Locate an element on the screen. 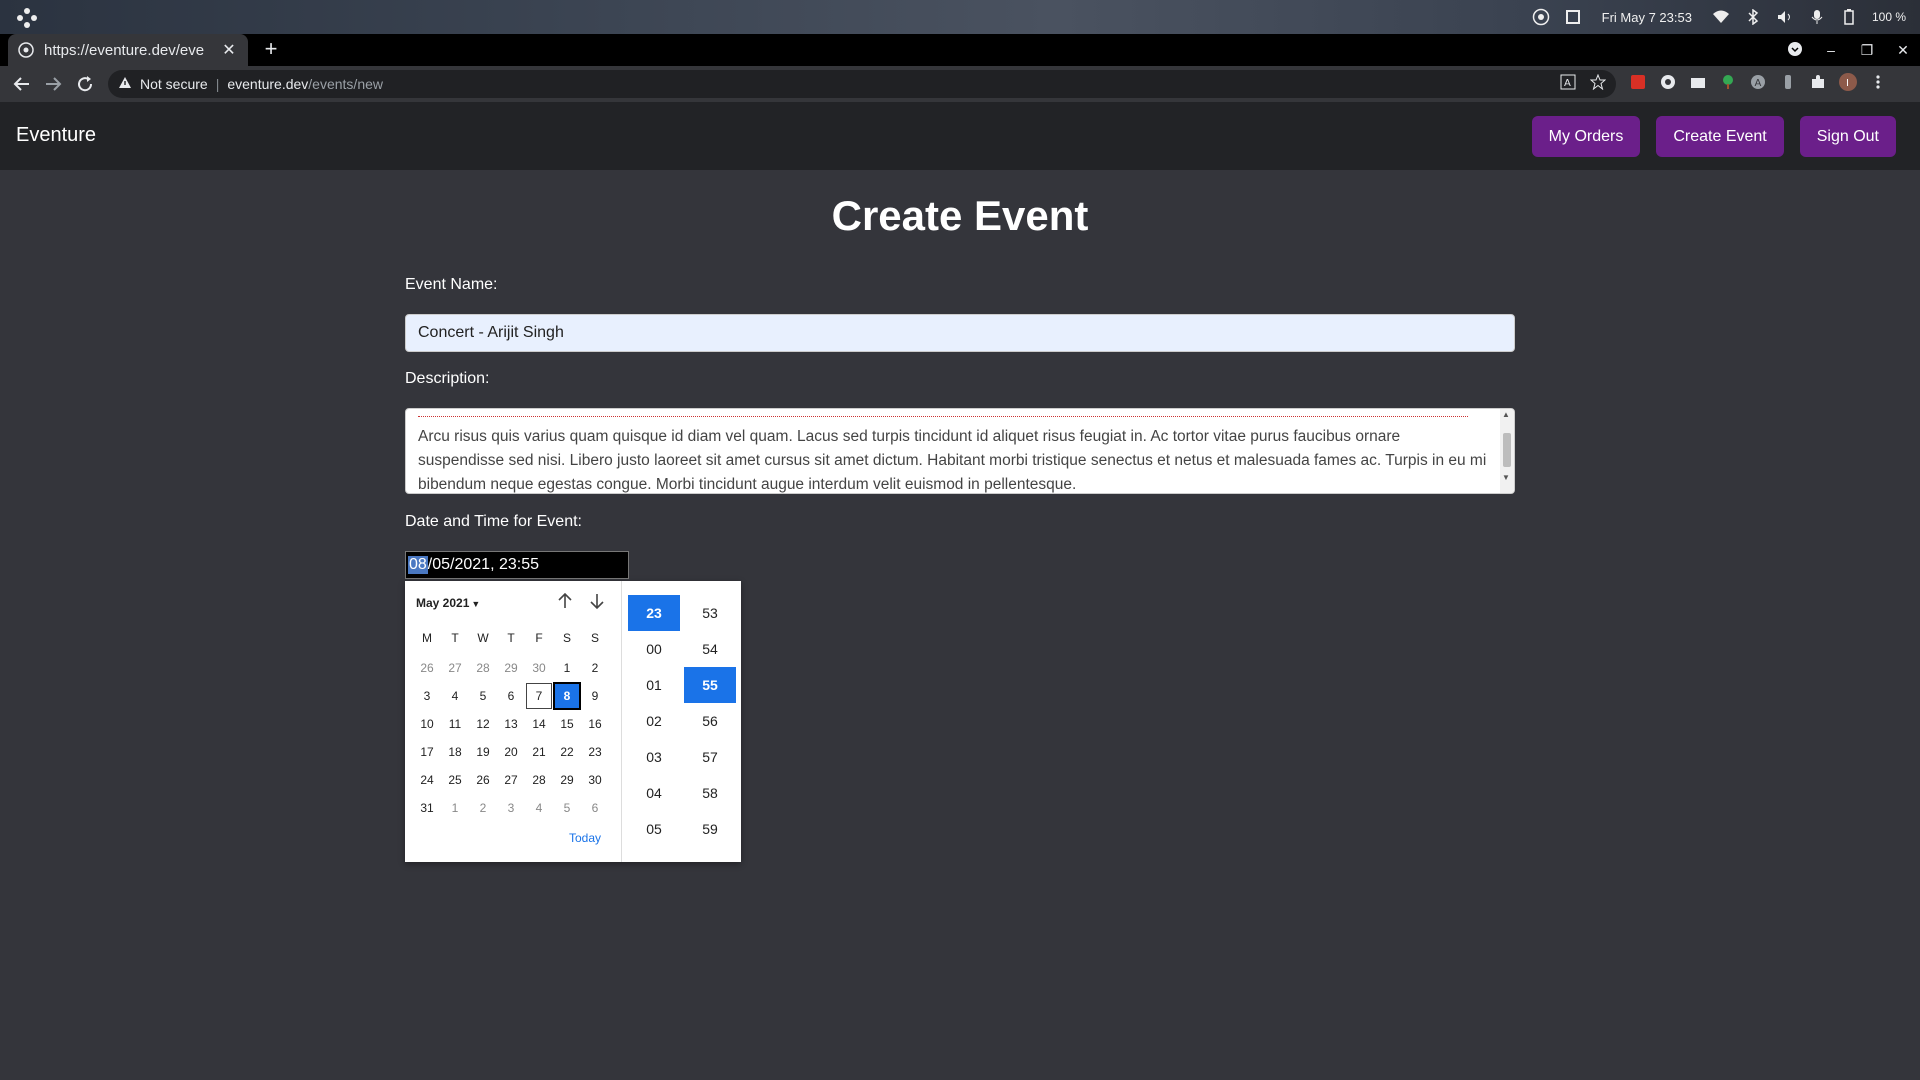 The image size is (1920, 1080). calendar-day: 10 is located at coordinates (427, 724).